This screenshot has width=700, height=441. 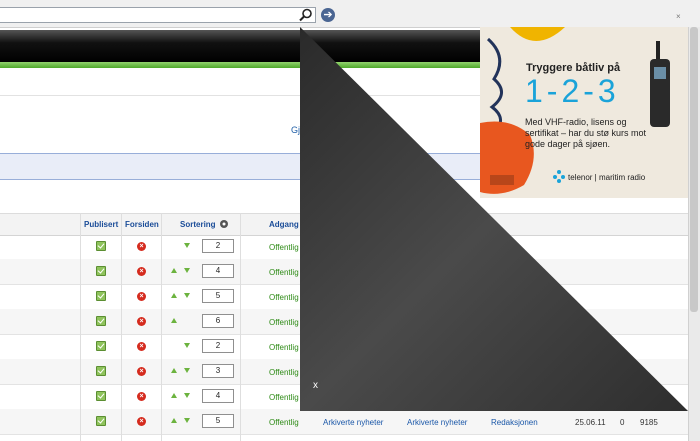 I want to click on address-bar, so click(x=158, y=15).